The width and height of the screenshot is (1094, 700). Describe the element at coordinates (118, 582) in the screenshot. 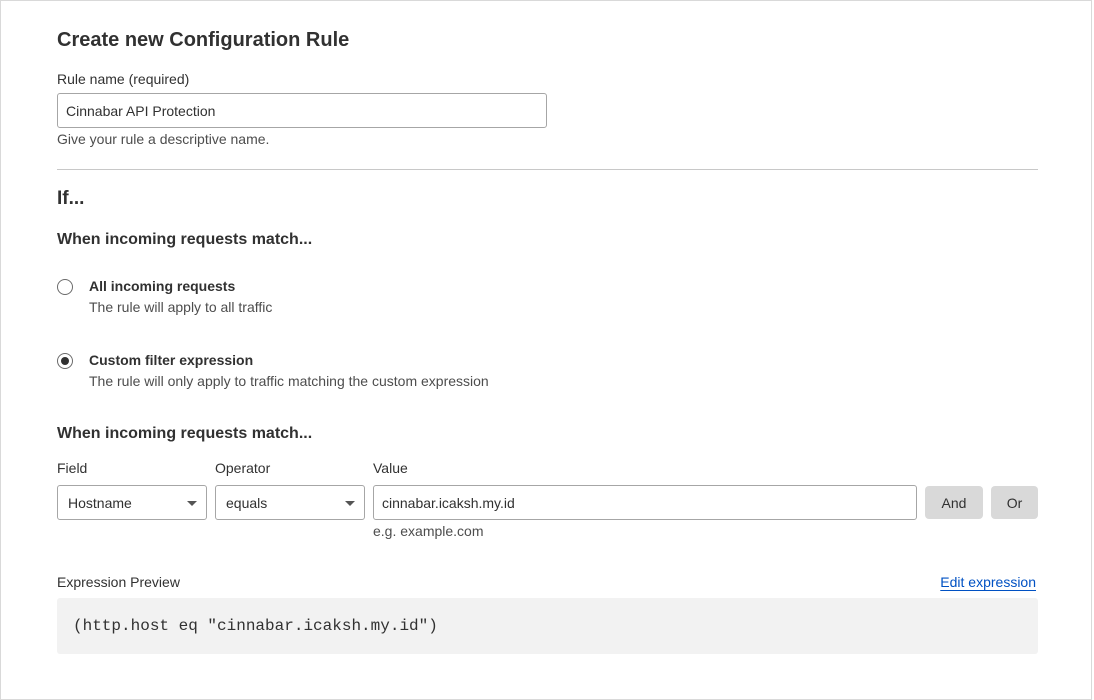

I see `expression-preview-label: Expression Preview` at that location.